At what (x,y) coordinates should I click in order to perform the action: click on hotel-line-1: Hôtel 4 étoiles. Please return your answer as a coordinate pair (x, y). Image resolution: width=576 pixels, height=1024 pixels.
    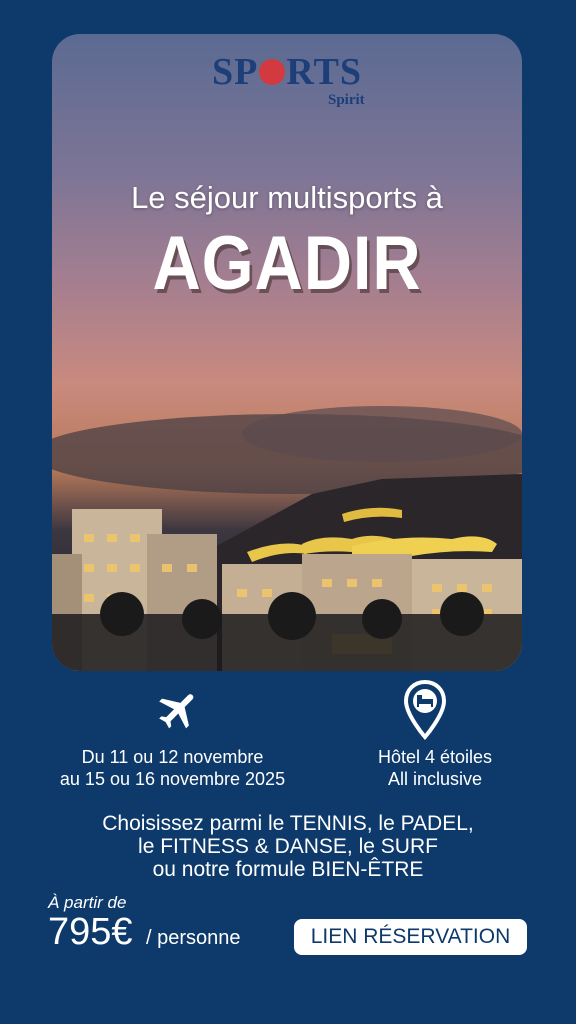
    Looking at the image, I should click on (435, 757).